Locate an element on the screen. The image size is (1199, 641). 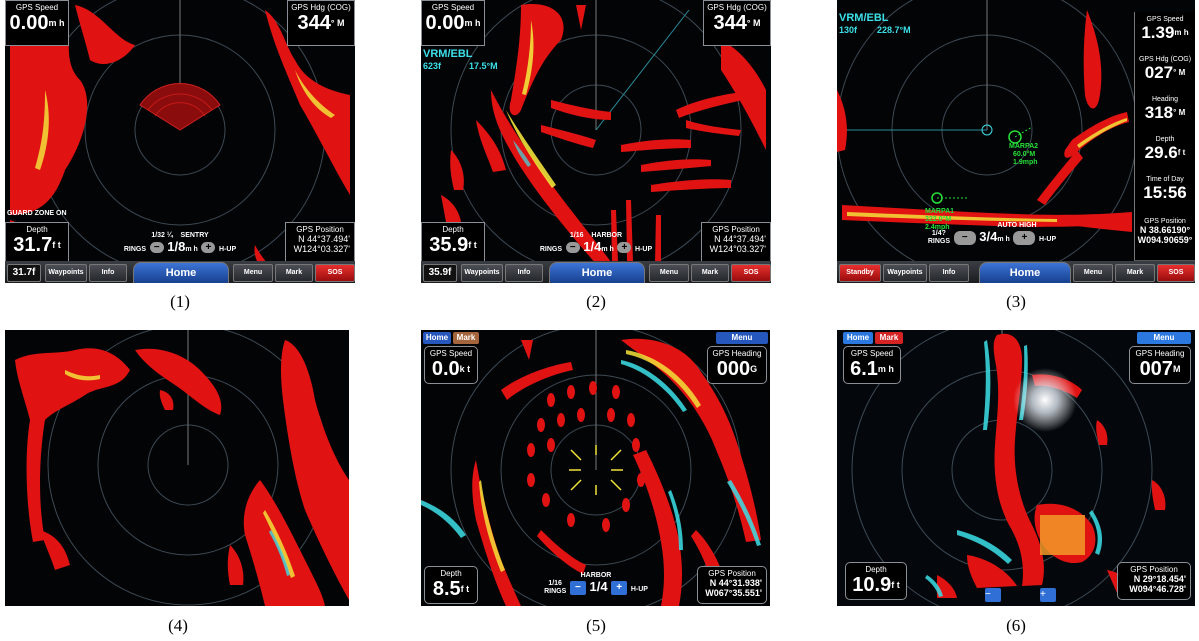
sidebox-label: GPS Speed is located at coordinates (1165, 19).